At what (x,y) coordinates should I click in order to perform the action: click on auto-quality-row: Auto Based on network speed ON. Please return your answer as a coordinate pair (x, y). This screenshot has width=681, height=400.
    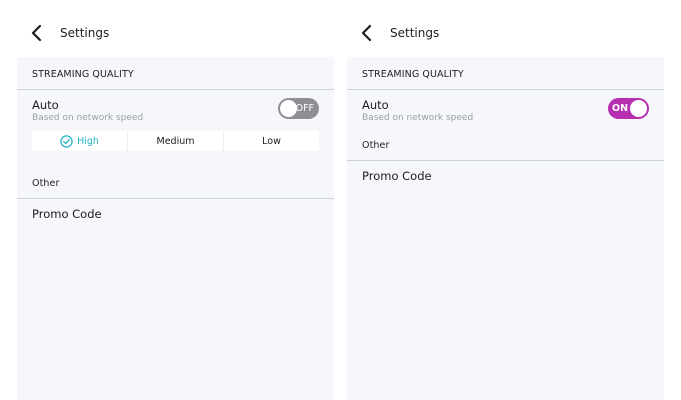
    Looking at the image, I should click on (505, 110).